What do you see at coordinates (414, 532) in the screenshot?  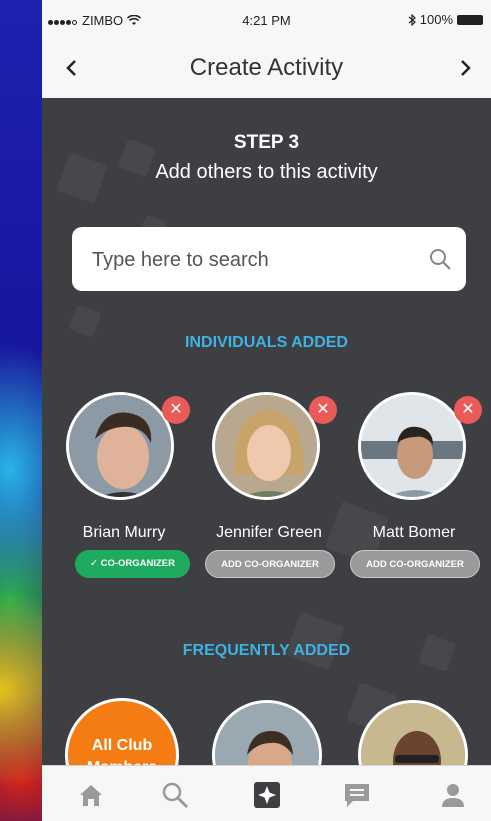 I see `person-name: Matt Bomer` at bounding box center [414, 532].